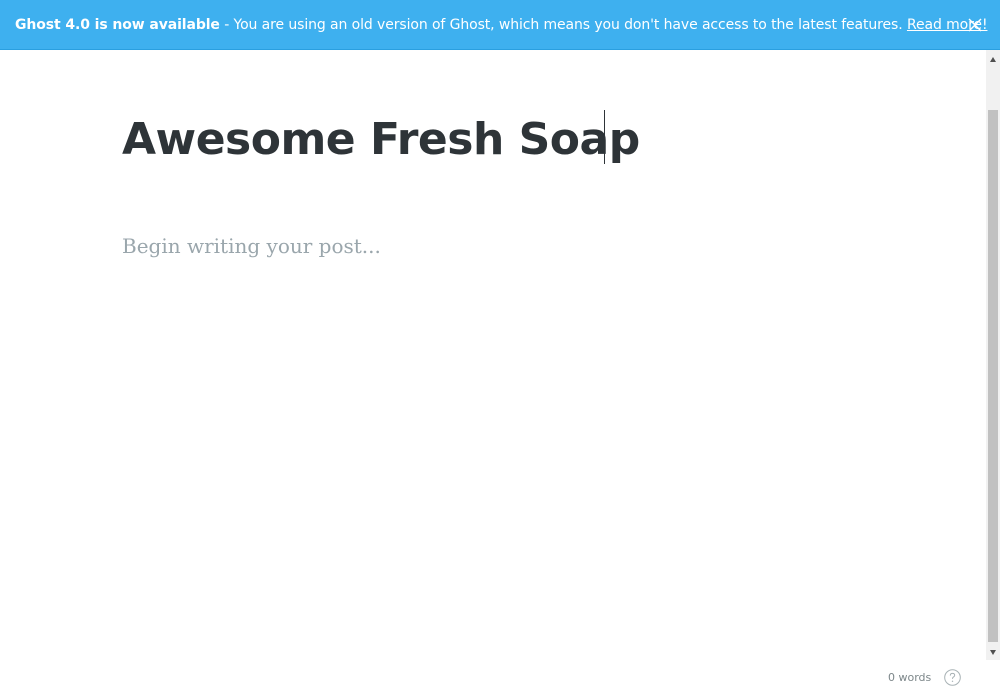 The width and height of the screenshot is (1000, 690). I want to click on close-icon, so click(975, 24).